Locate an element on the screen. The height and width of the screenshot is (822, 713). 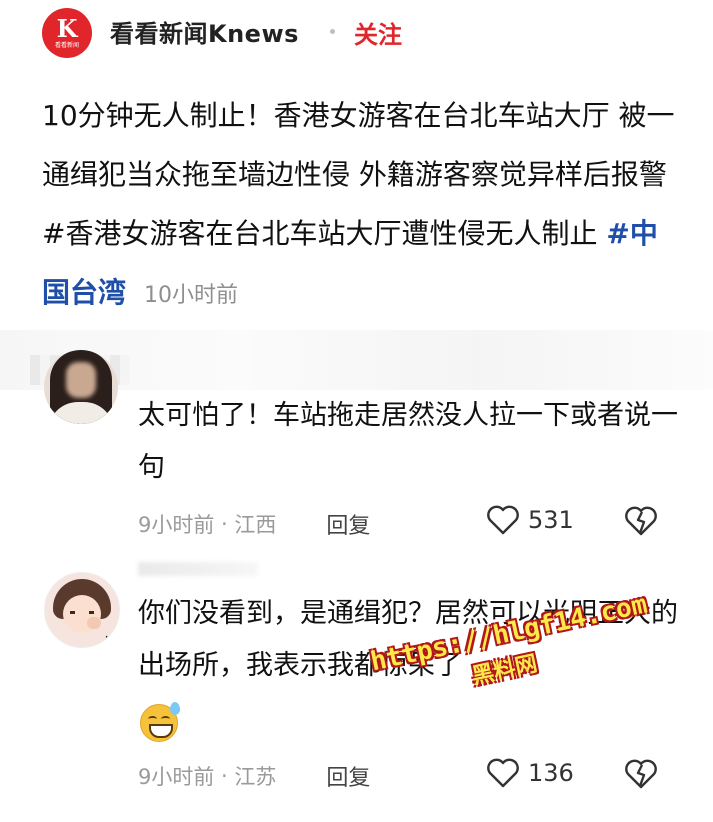
avatar is located at coordinates (81, 387).